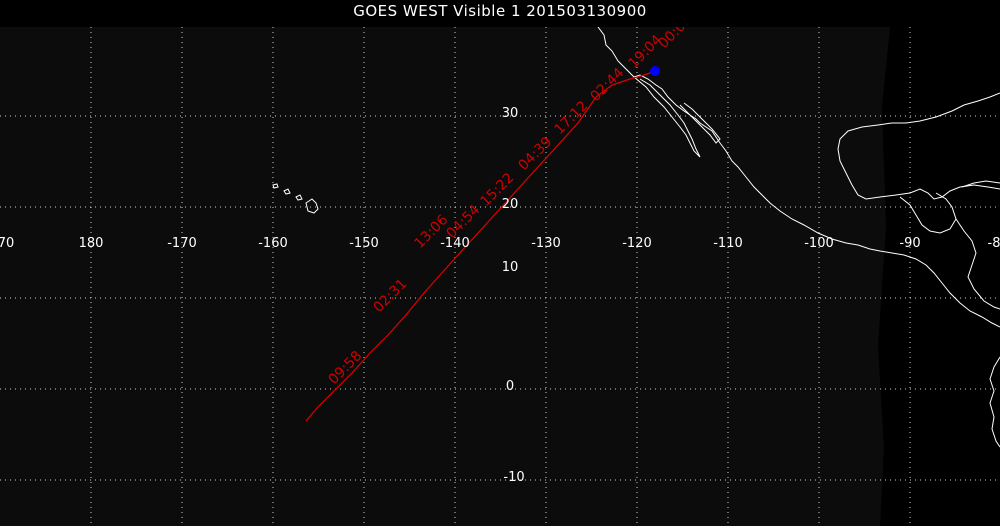 The height and width of the screenshot is (526, 1000). Describe the element at coordinates (513, 477) in the screenshot. I see `lat-label-neg10: -10` at that location.